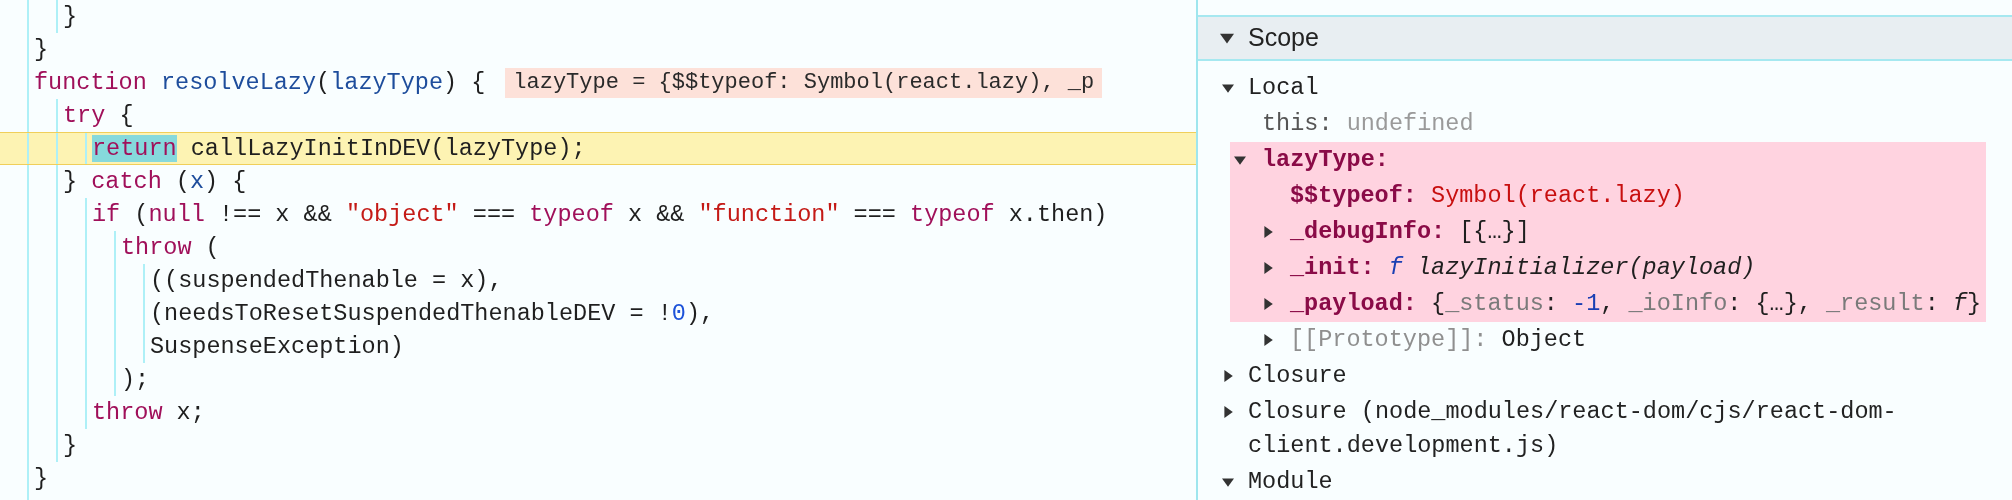 The width and height of the screenshot is (2012, 500). What do you see at coordinates (98, 116) in the screenshot?
I see `code-line: try {` at bounding box center [98, 116].